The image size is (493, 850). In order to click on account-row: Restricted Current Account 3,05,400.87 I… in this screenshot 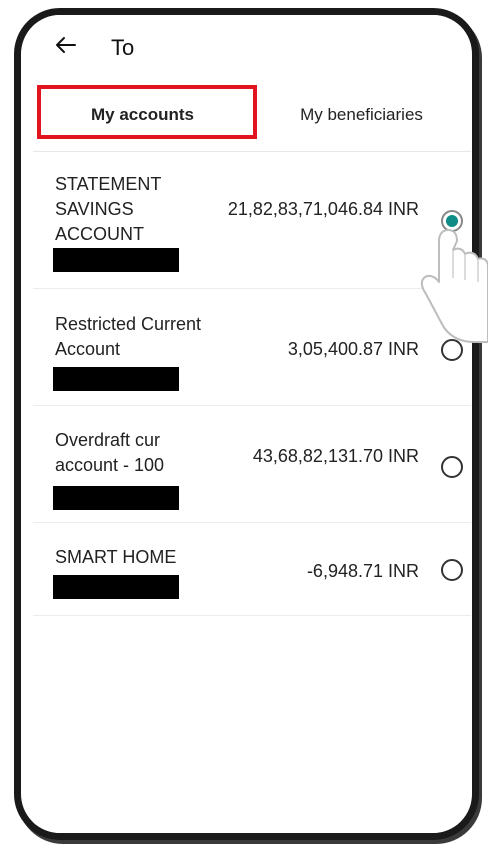, I will do `click(252, 347)`.